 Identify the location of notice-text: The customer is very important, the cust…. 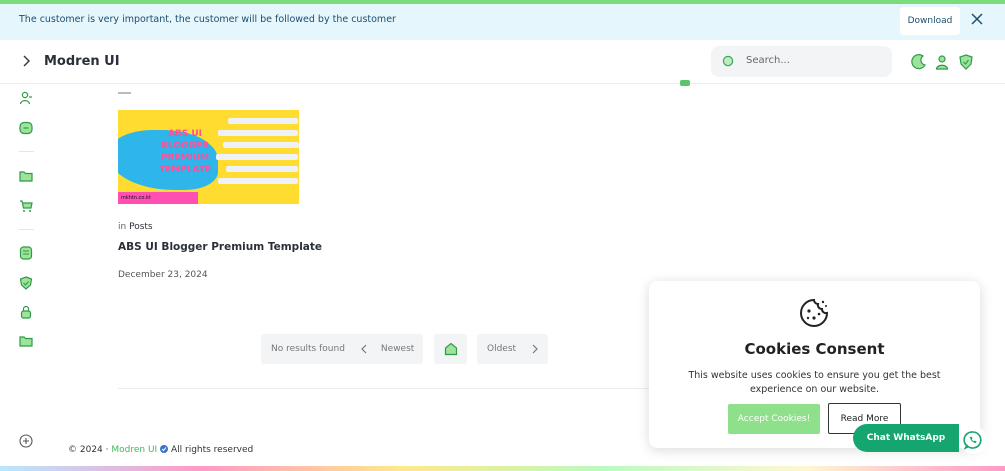
(207, 19).